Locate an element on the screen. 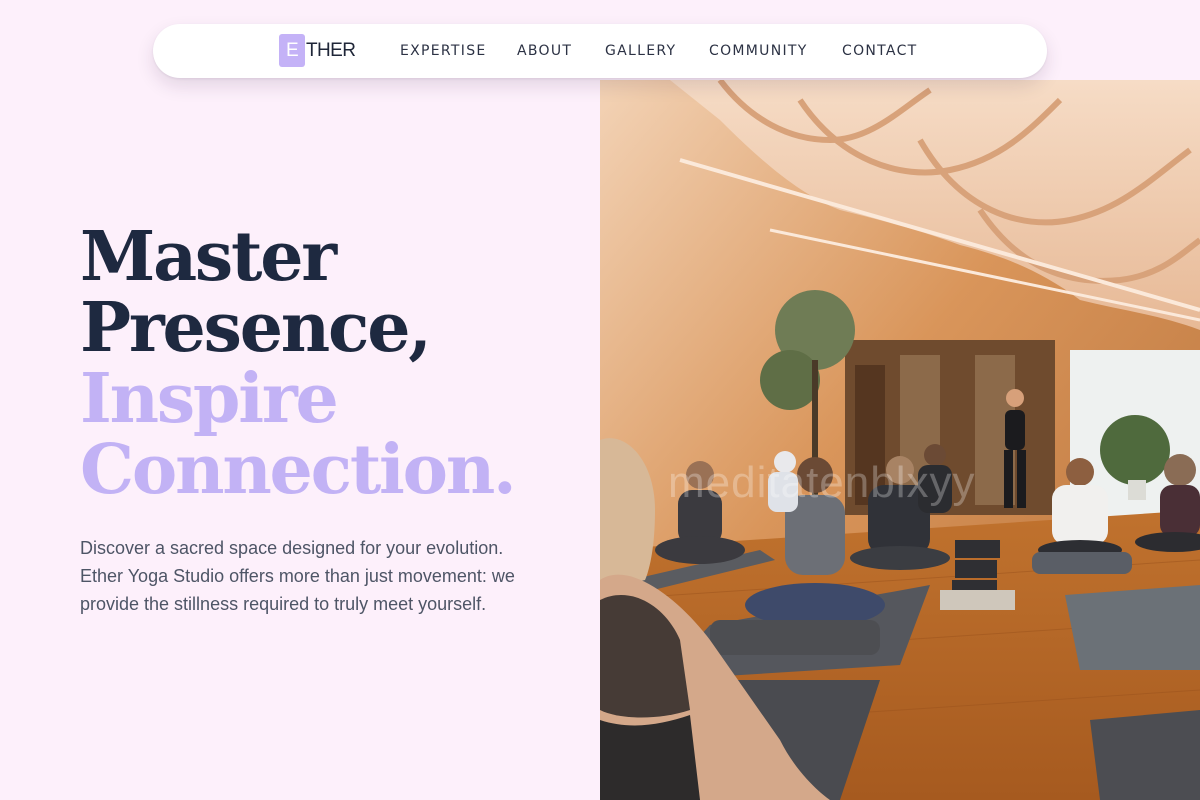 This screenshot has width=1200, height=800. nav-link-community: COMMUNITY is located at coordinates (758, 51).